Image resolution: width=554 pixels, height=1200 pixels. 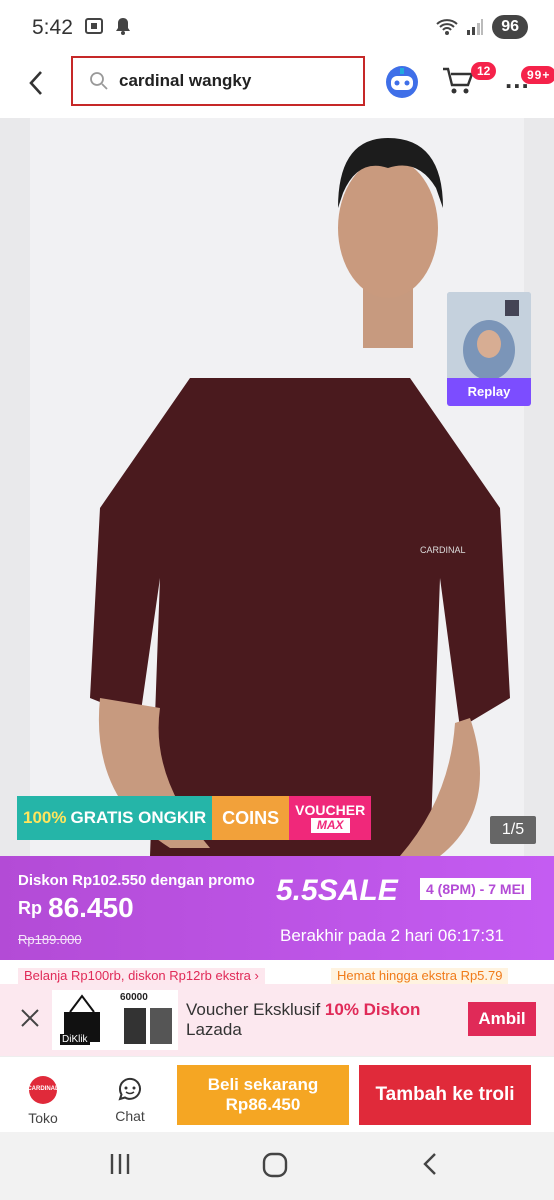 I want to click on cart-count-badge: 12, so click(x=484, y=71).